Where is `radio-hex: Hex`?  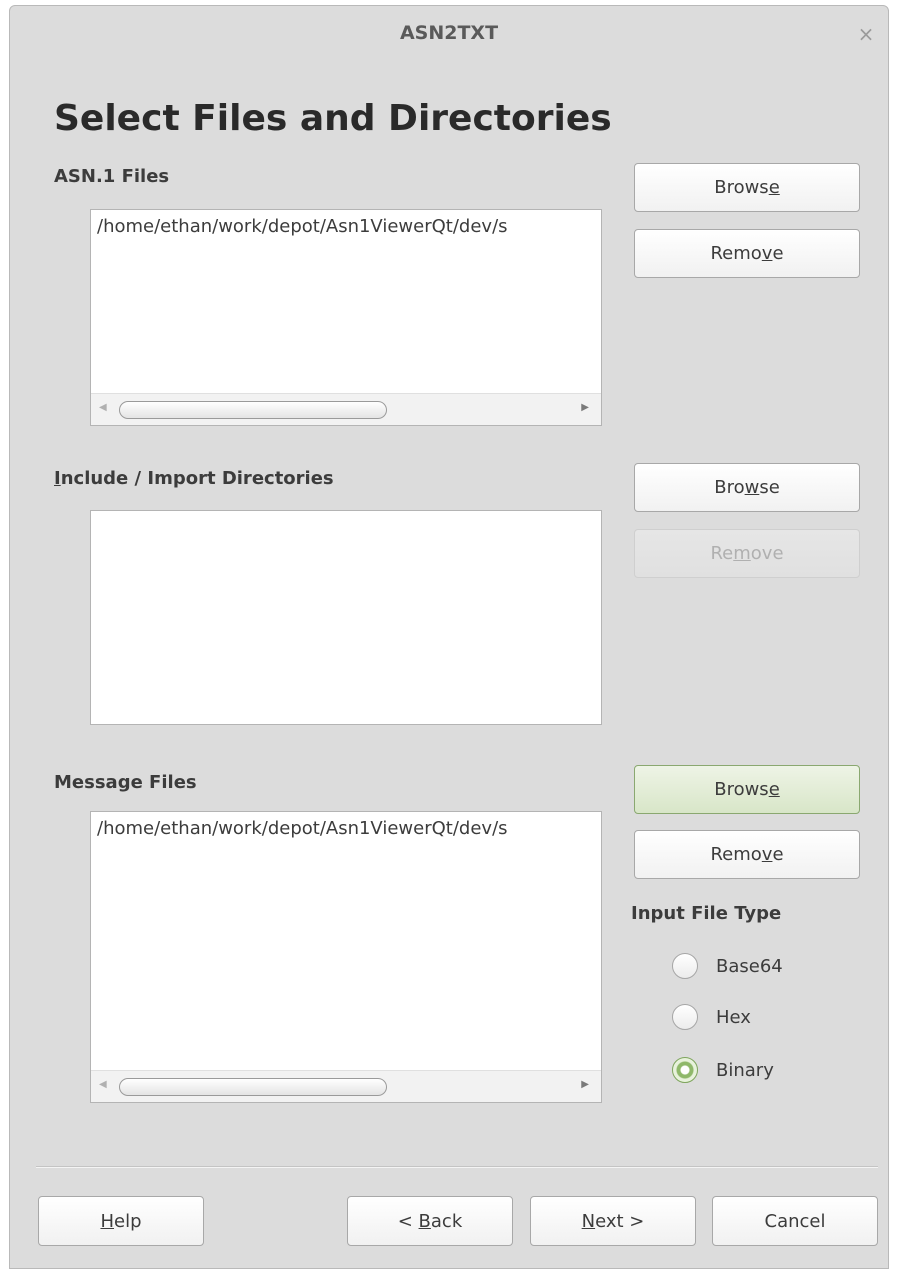 radio-hex: Hex is located at coordinates (711, 1017).